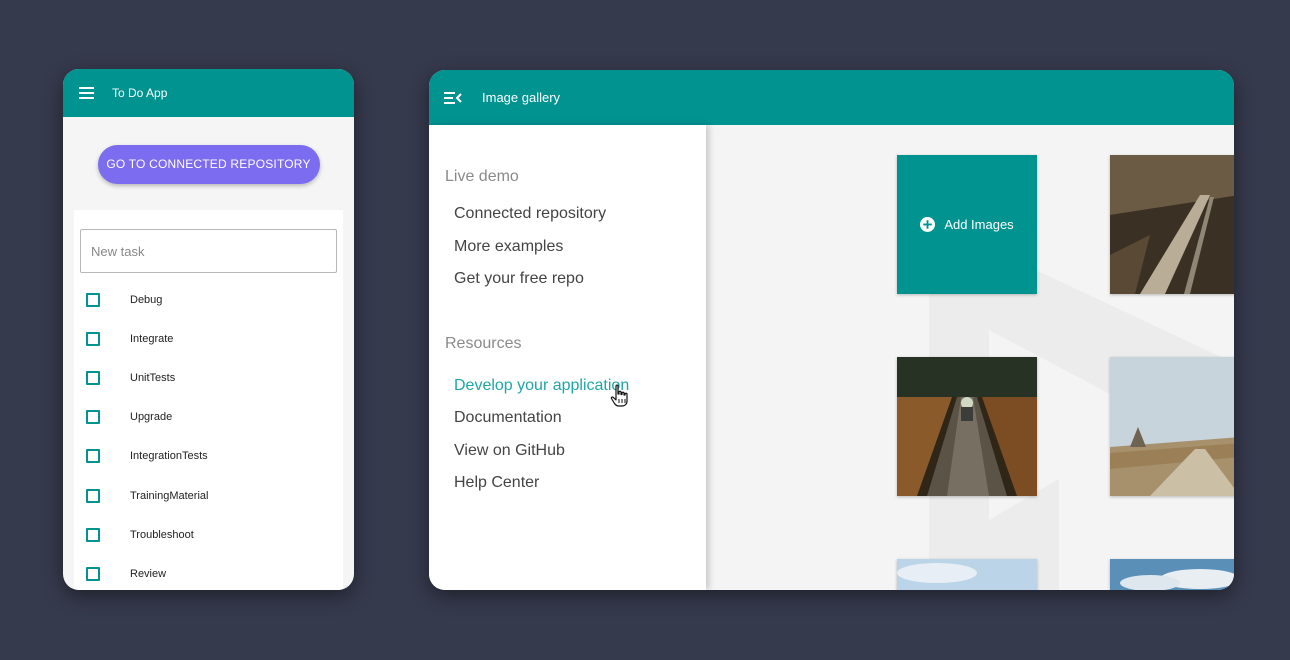  Describe the element at coordinates (208, 377) in the screenshot. I see `task-item: UnitTests` at that location.